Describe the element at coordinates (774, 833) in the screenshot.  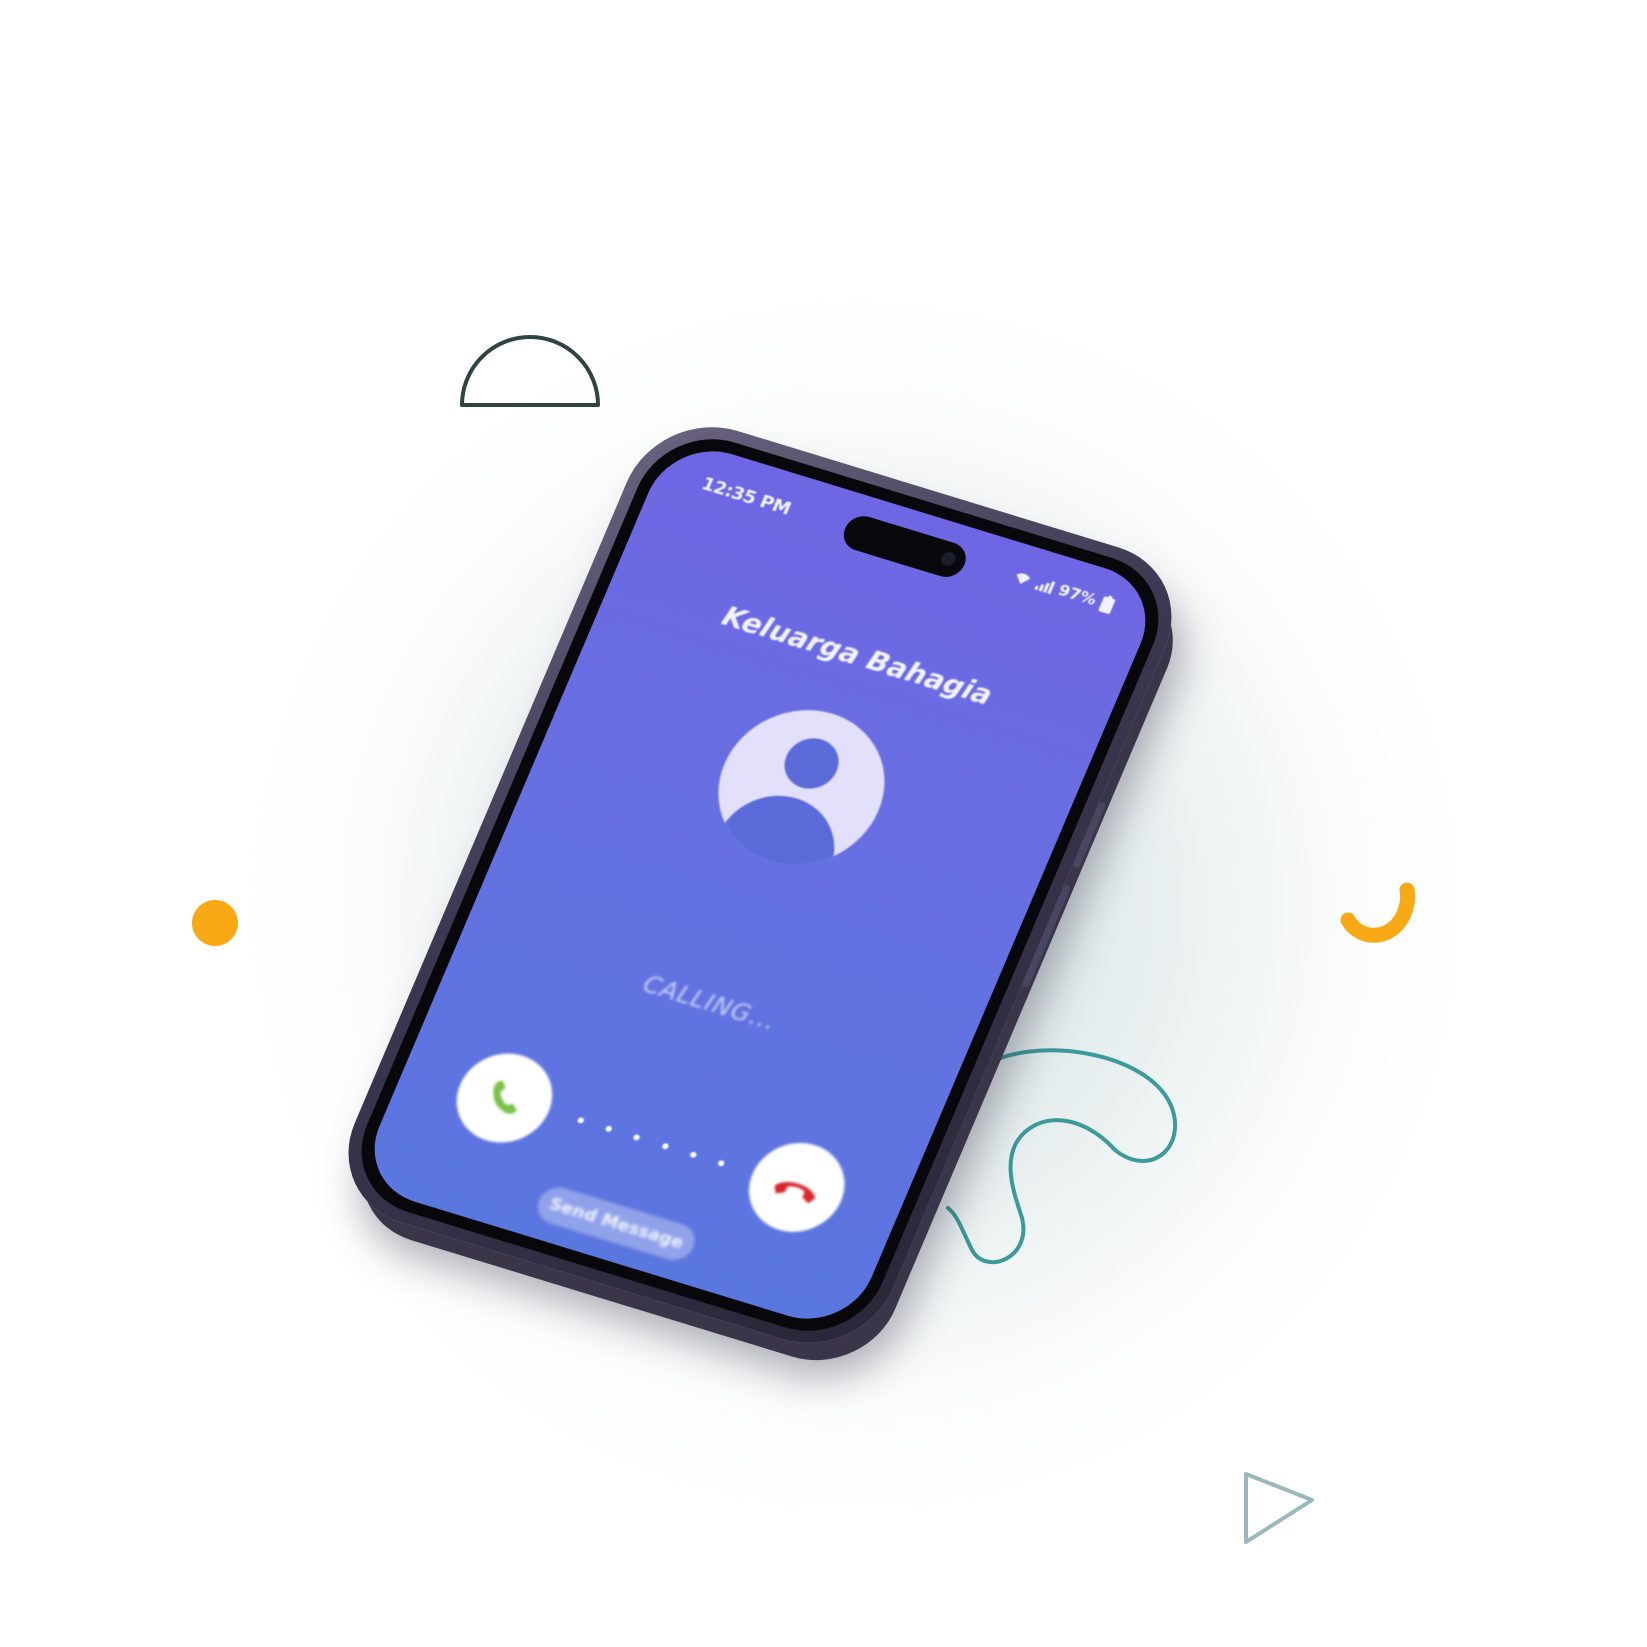
I see `avatar-body` at that location.